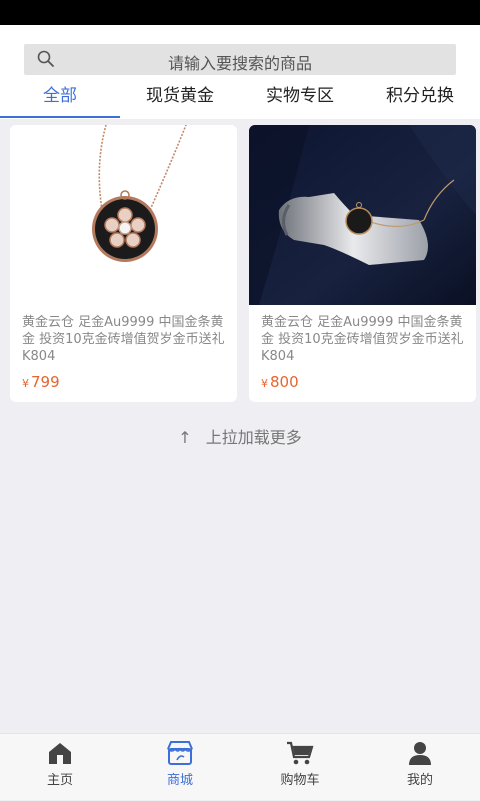 This screenshot has width=480, height=801. Describe the element at coordinates (419, 780) in the screenshot. I see `nav-label: 我的` at that location.